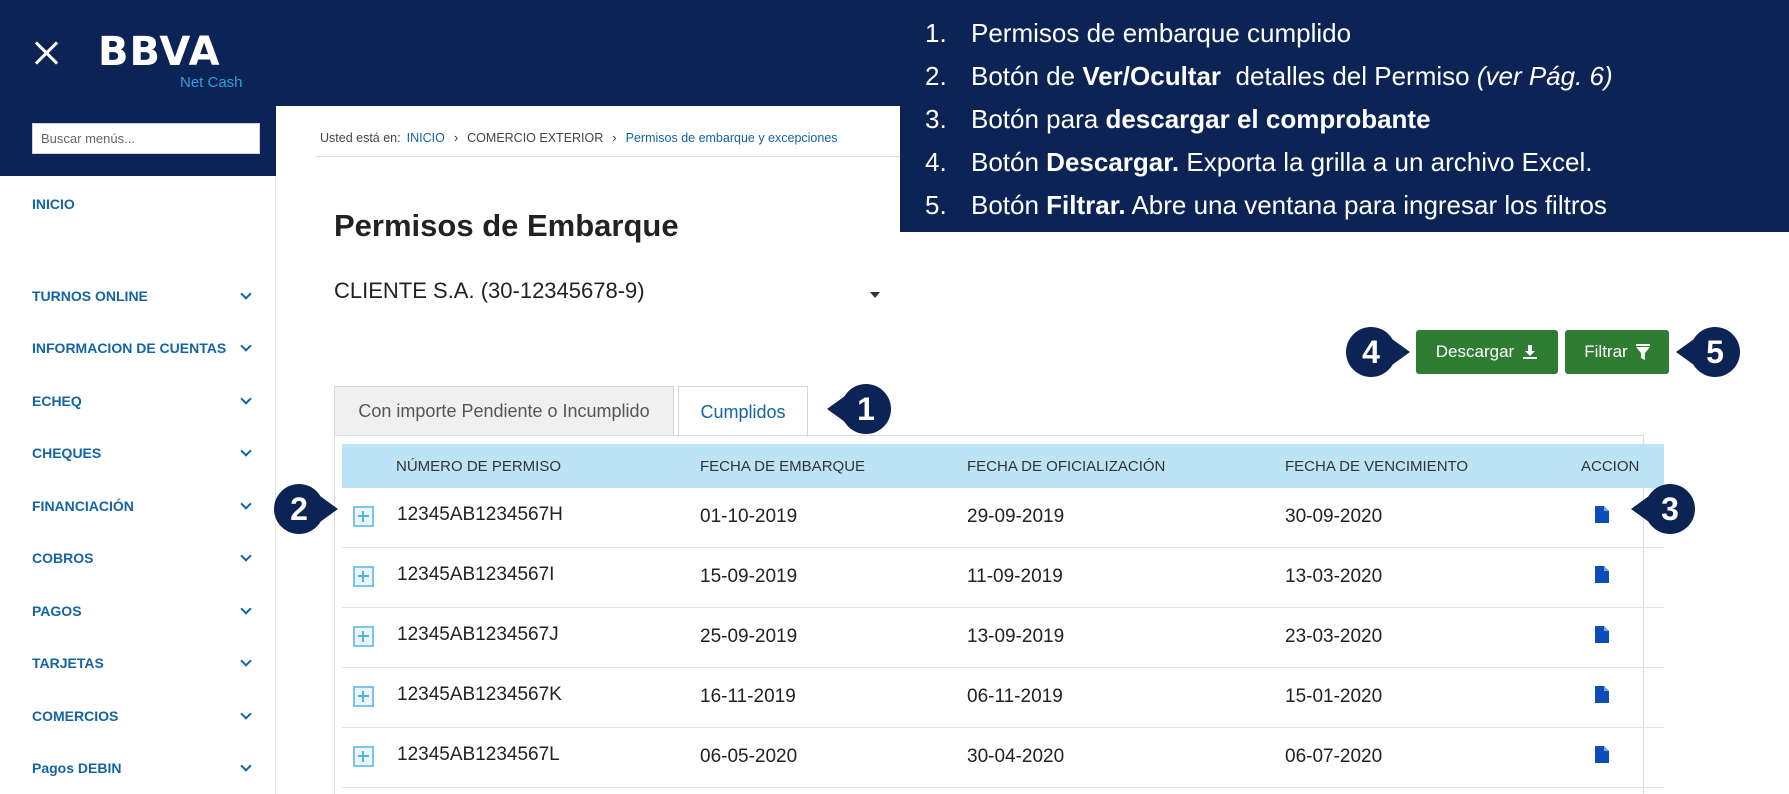 The image size is (1789, 794). Describe the element at coordinates (143, 506) in the screenshot. I see `sidebar-item-financiacion: FINANCIACIÓN` at that location.